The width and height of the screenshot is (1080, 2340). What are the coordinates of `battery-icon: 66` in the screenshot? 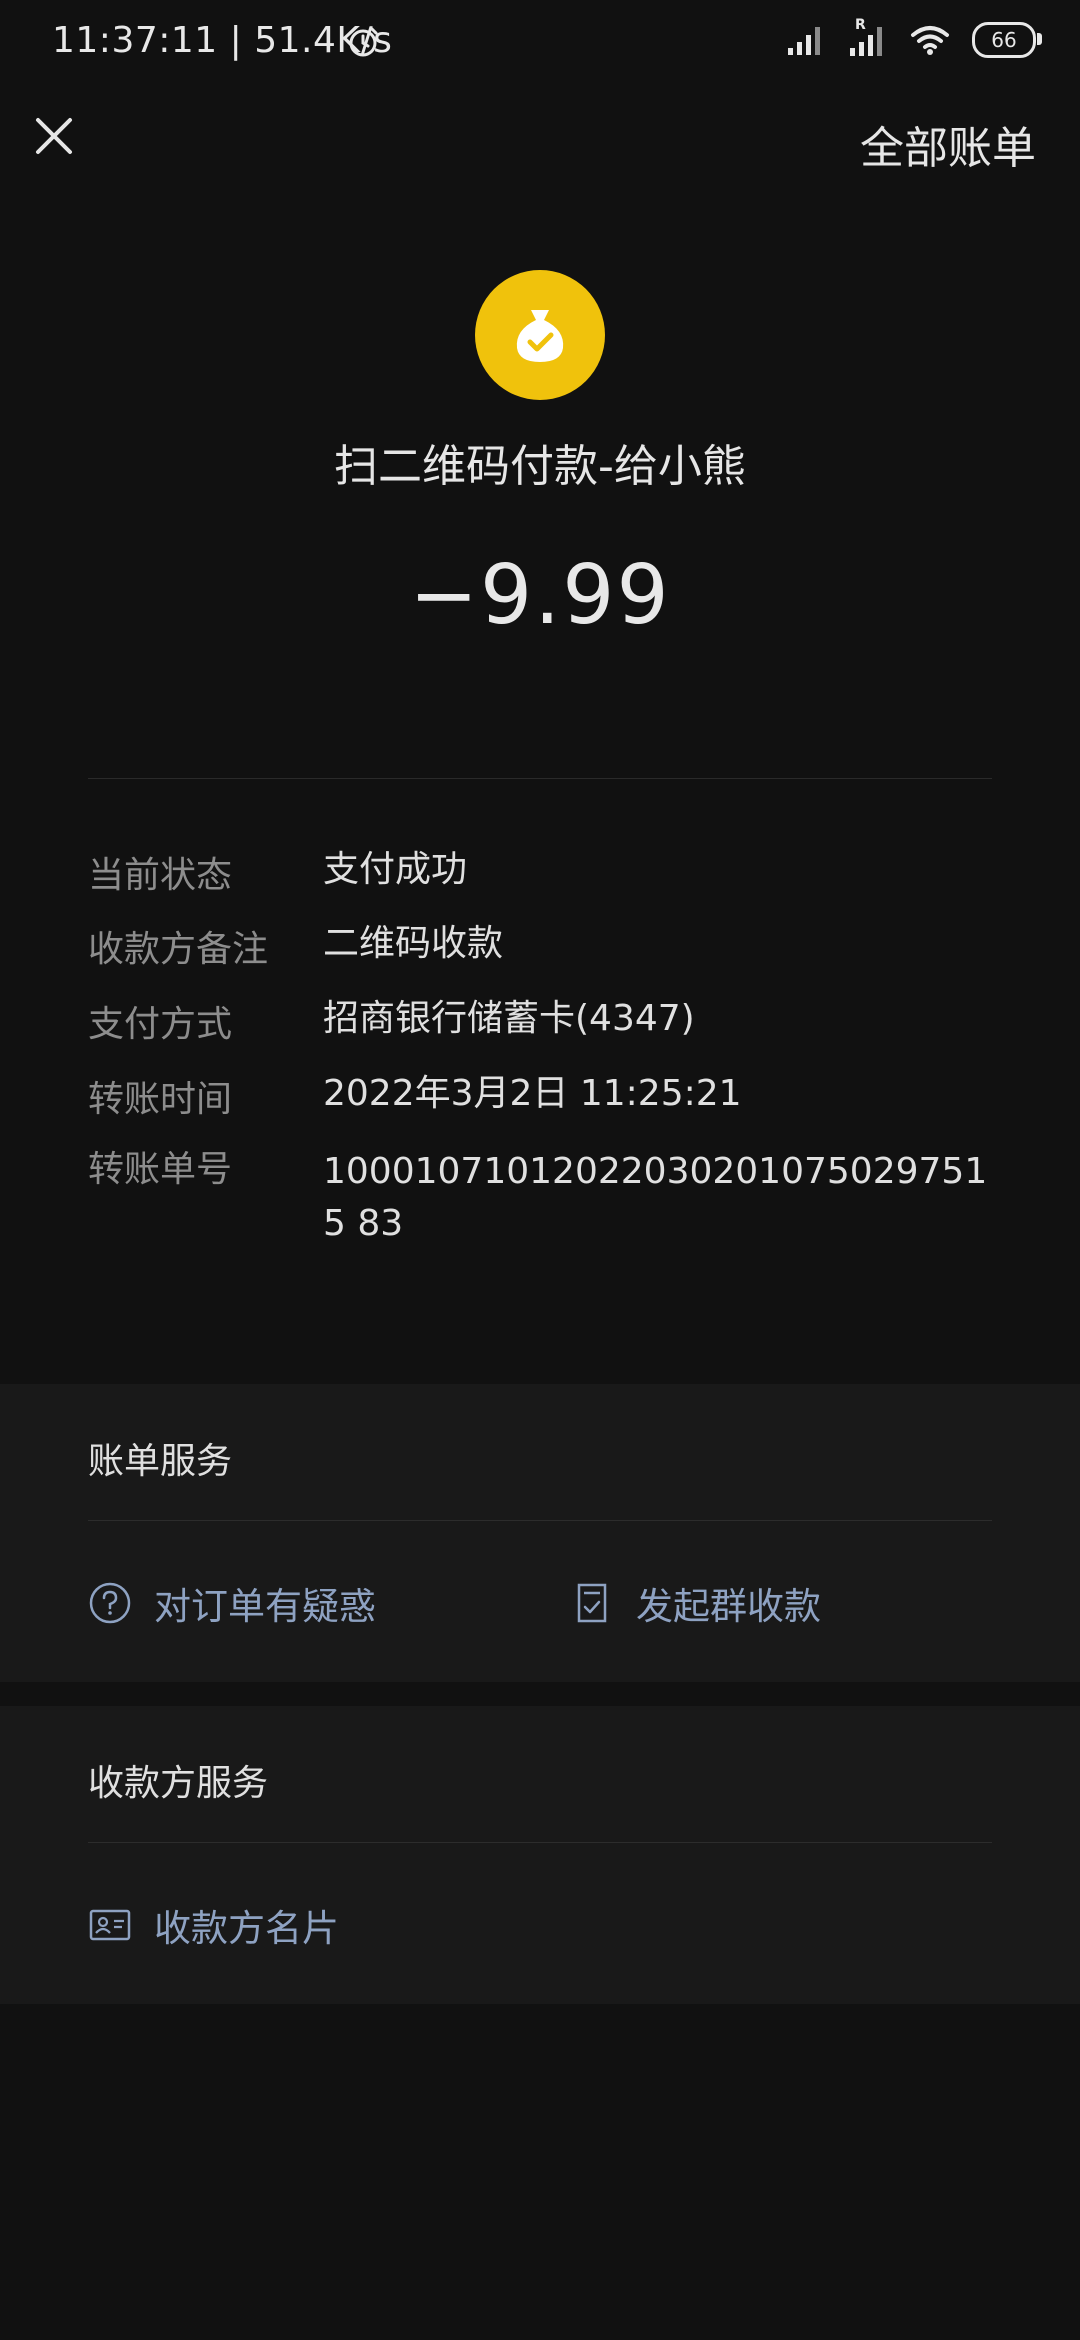 It's located at (1007, 40).